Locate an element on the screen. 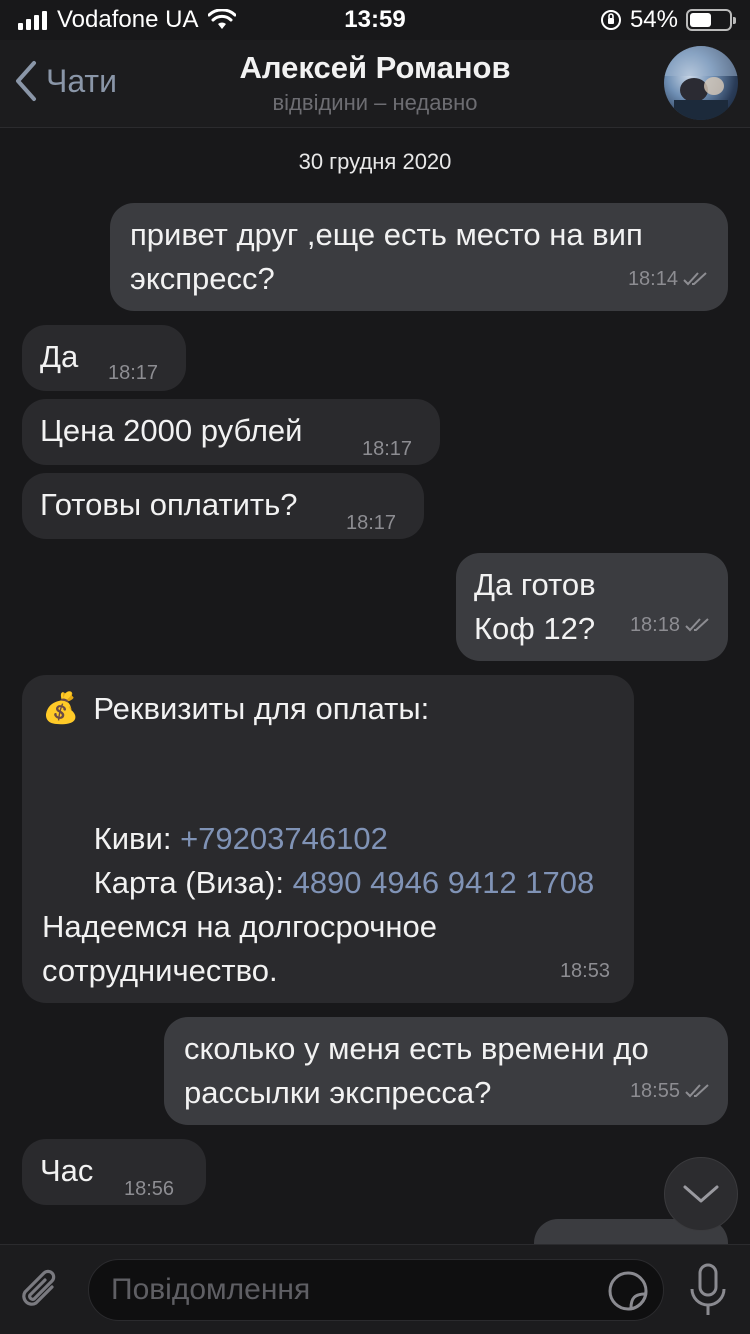  message-text: Да is located at coordinates (59, 356).